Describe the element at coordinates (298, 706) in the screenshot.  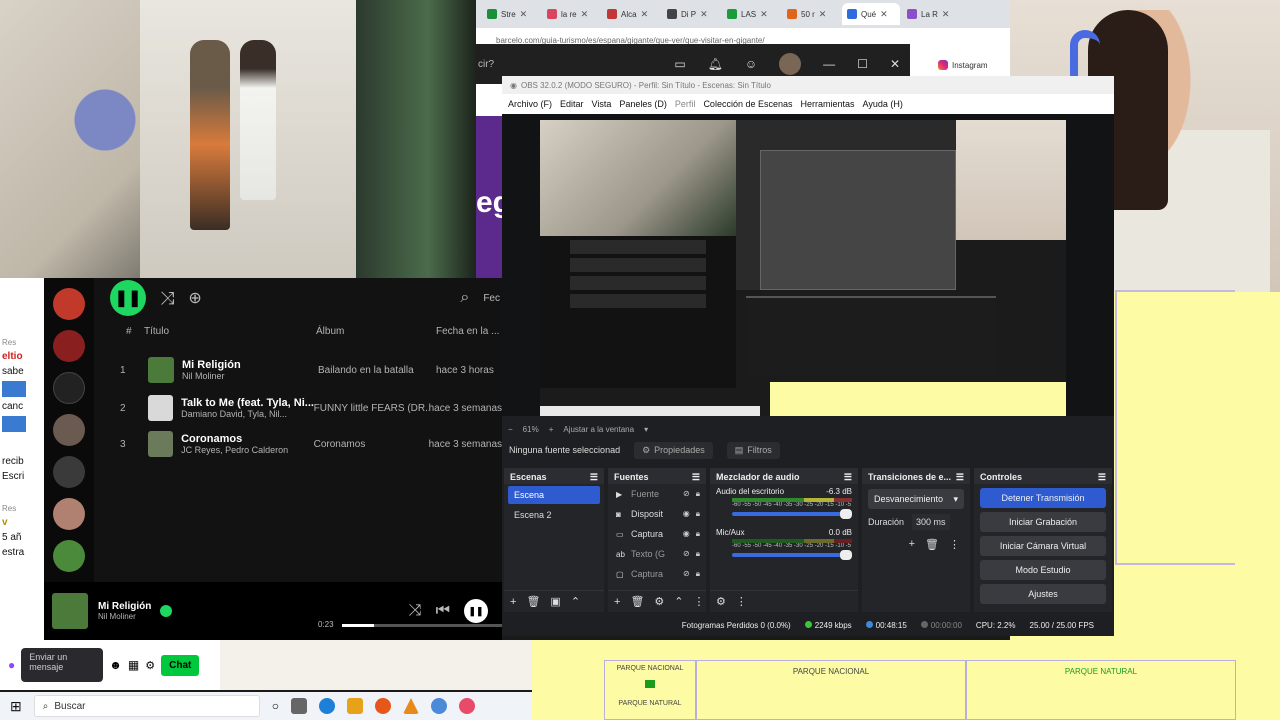
I see `widgets-icon` at that location.